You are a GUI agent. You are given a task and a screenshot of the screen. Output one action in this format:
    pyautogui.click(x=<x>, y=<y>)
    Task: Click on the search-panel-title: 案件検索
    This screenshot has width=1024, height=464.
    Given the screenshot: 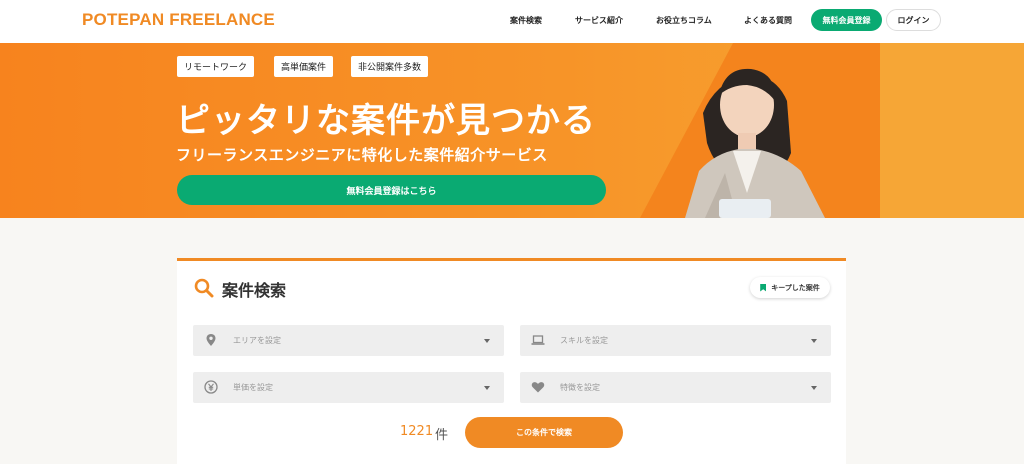 What is the action you would take?
    pyautogui.click(x=254, y=290)
    